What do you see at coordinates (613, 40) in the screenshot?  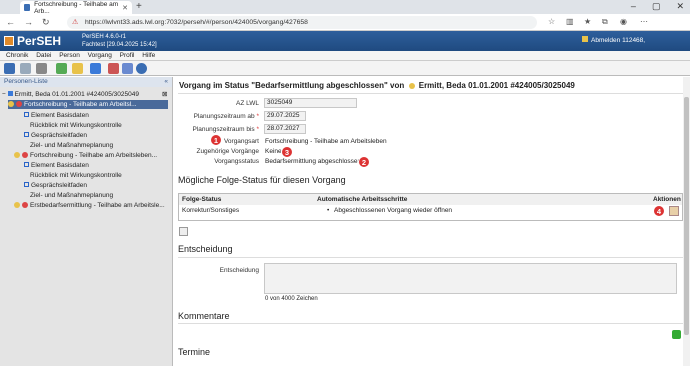 I see `logout-link: Abmelden 112468,` at bounding box center [613, 40].